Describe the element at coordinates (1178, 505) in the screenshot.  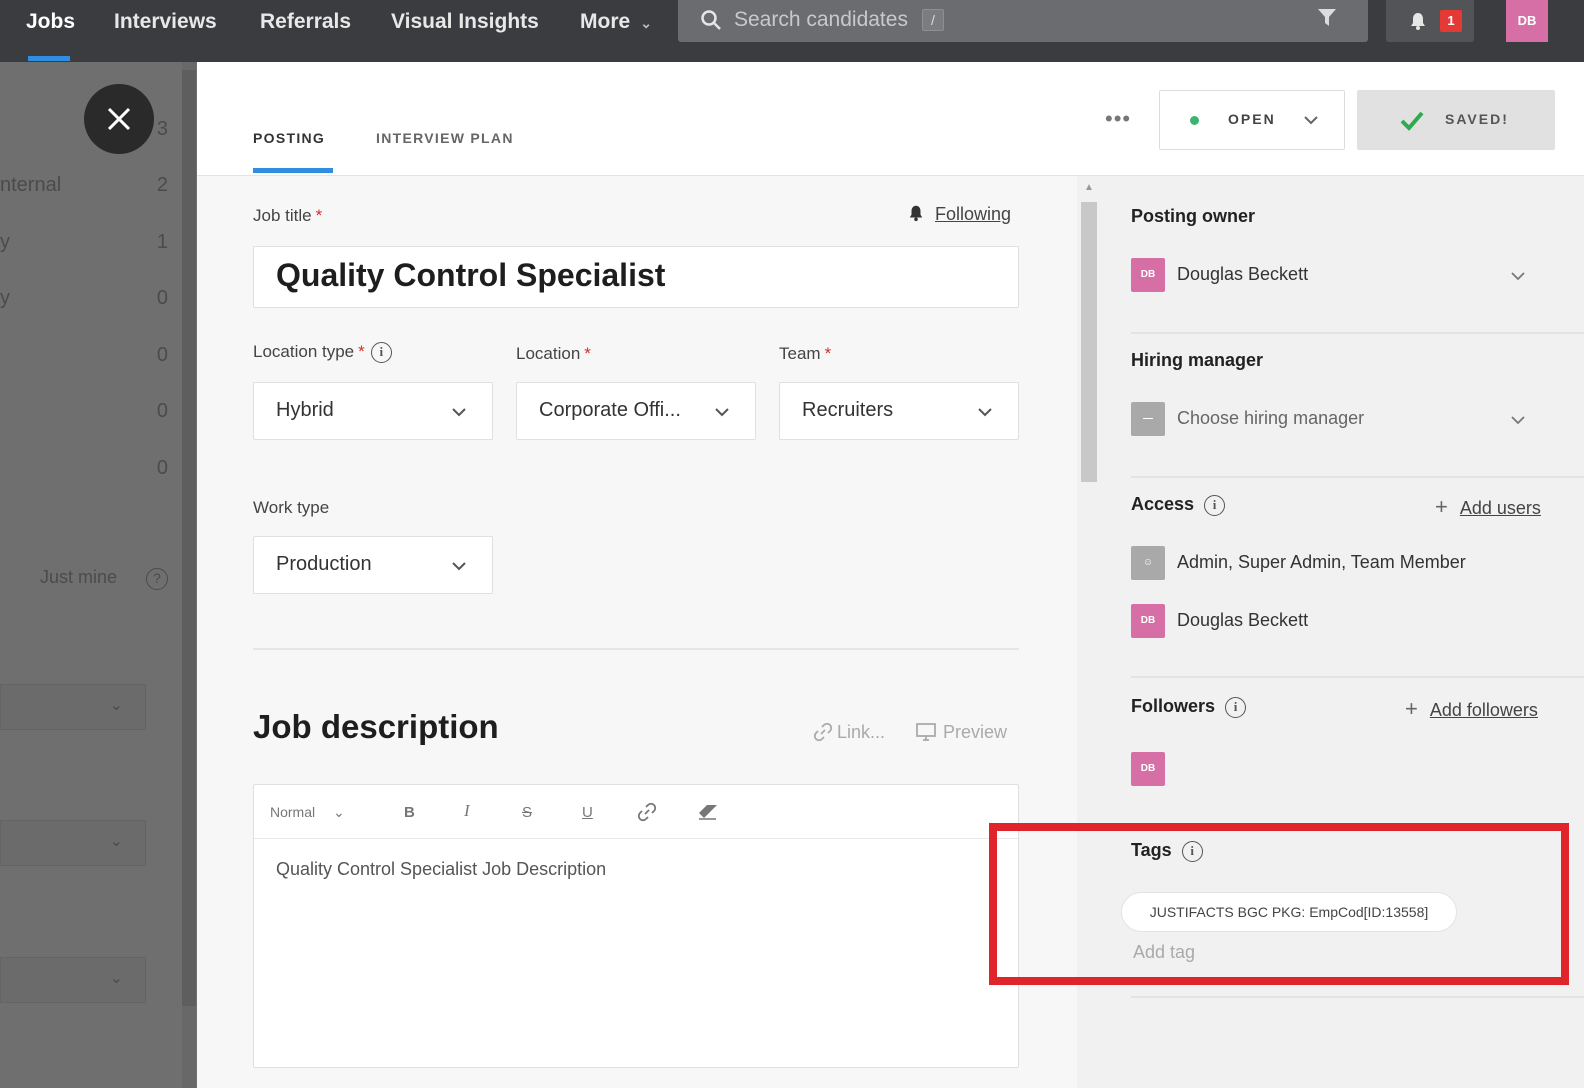
I see `access-label: Access i` at that location.